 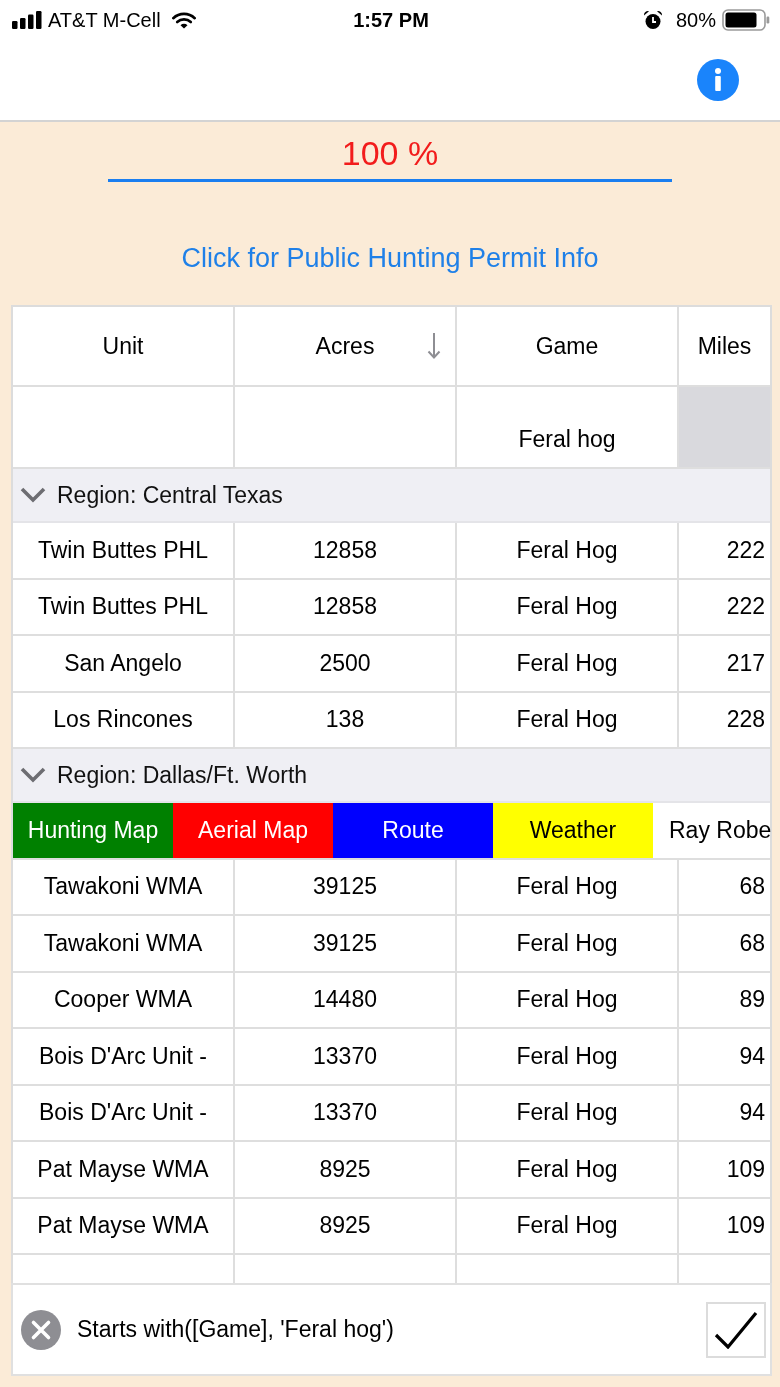 What do you see at coordinates (720, 830) in the screenshot?
I see `swiped-row-text: Ray Robe` at bounding box center [720, 830].